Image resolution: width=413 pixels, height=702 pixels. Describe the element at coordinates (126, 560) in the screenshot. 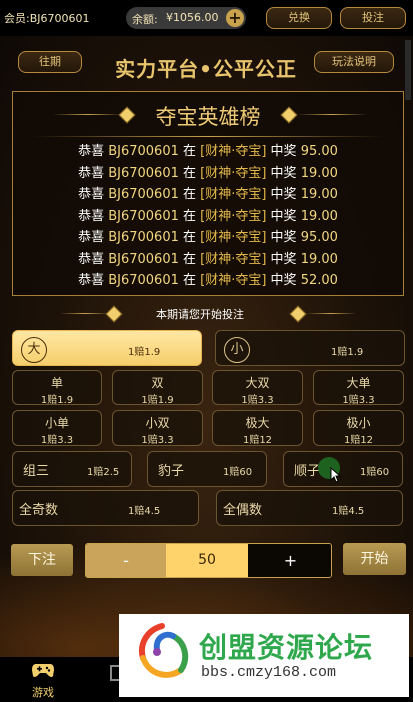

I see `decrease-button: -` at that location.